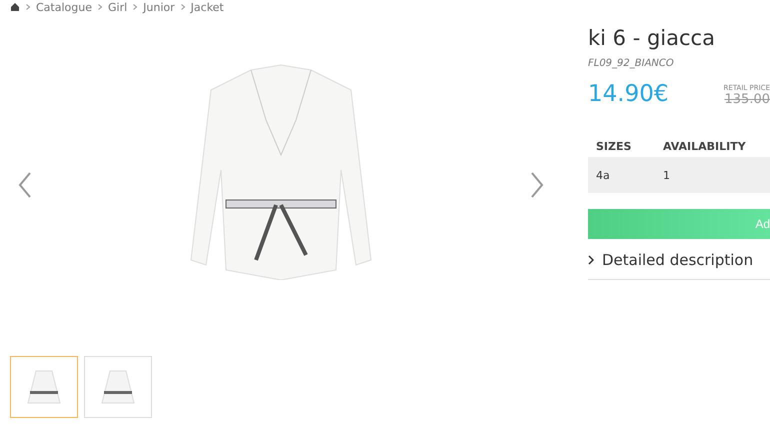  I want to click on column-header: AVAILABILITY, so click(704, 146).